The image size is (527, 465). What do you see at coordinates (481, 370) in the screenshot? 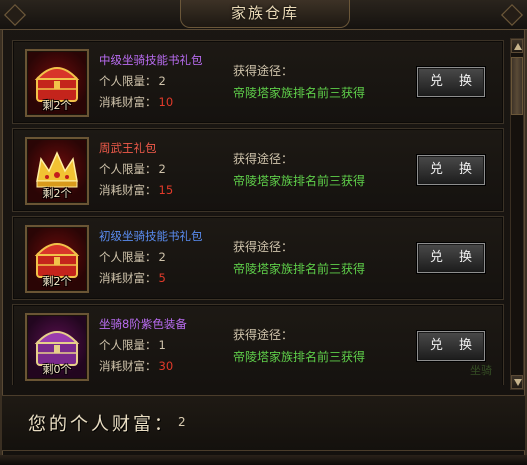
I see `watermark: 坐骑` at bounding box center [481, 370].